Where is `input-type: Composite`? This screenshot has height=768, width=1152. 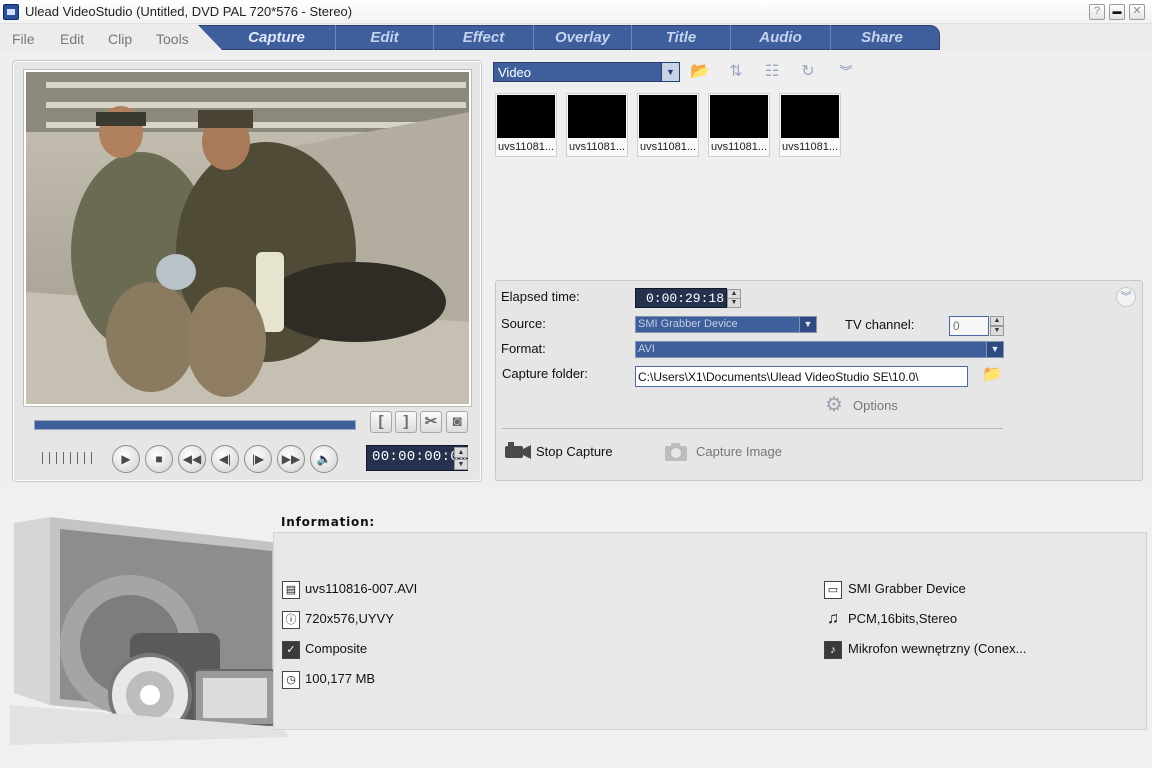
input-type: Composite is located at coordinates (336, 648).